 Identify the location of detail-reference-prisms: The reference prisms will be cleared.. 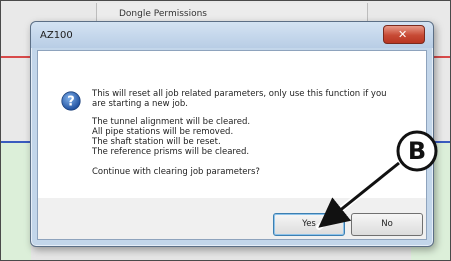
(171, 152).